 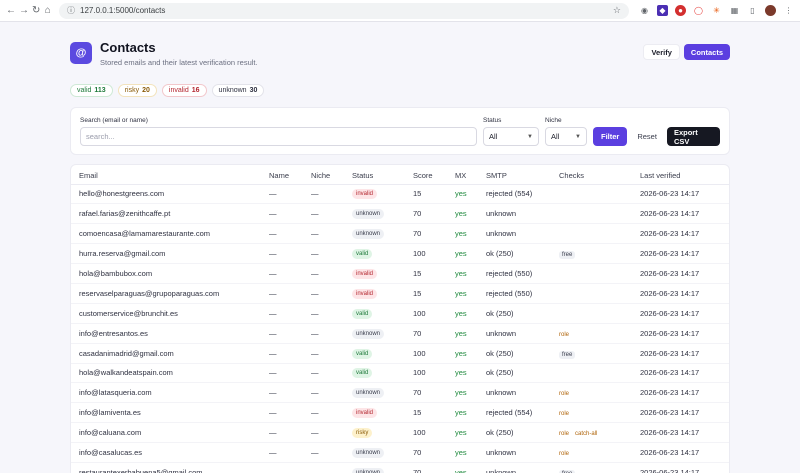 I want to click on spark-icon: ✳, so click(x=716, y=10).